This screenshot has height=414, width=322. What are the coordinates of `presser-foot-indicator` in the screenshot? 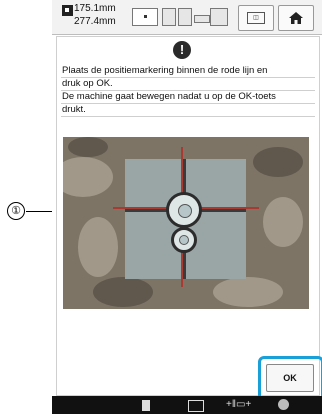 It's located at (180, 17).